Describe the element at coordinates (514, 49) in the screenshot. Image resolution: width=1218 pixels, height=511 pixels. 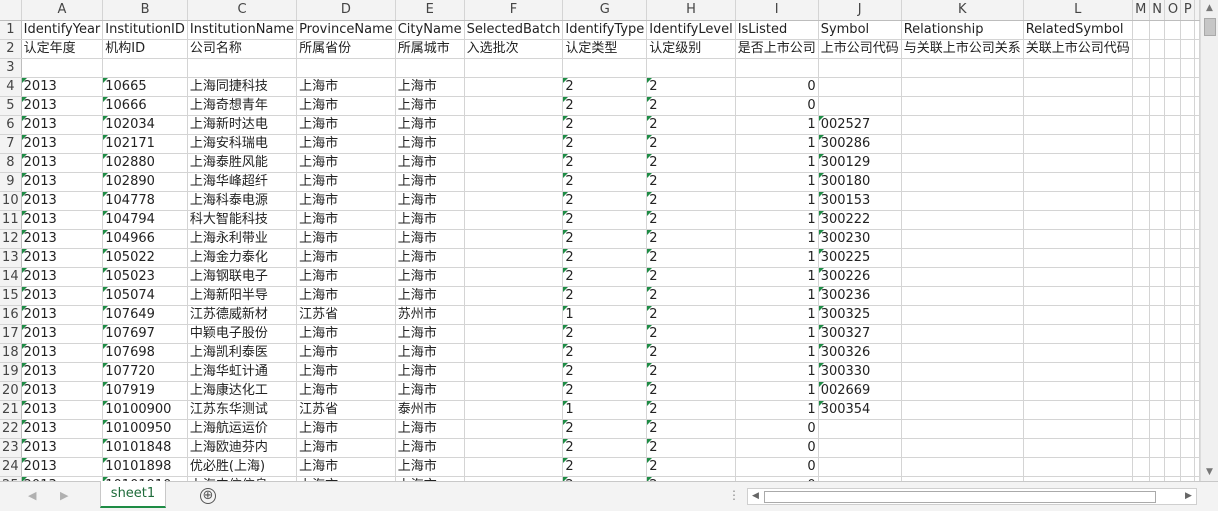
I see `cell: 入选批次` at that location.